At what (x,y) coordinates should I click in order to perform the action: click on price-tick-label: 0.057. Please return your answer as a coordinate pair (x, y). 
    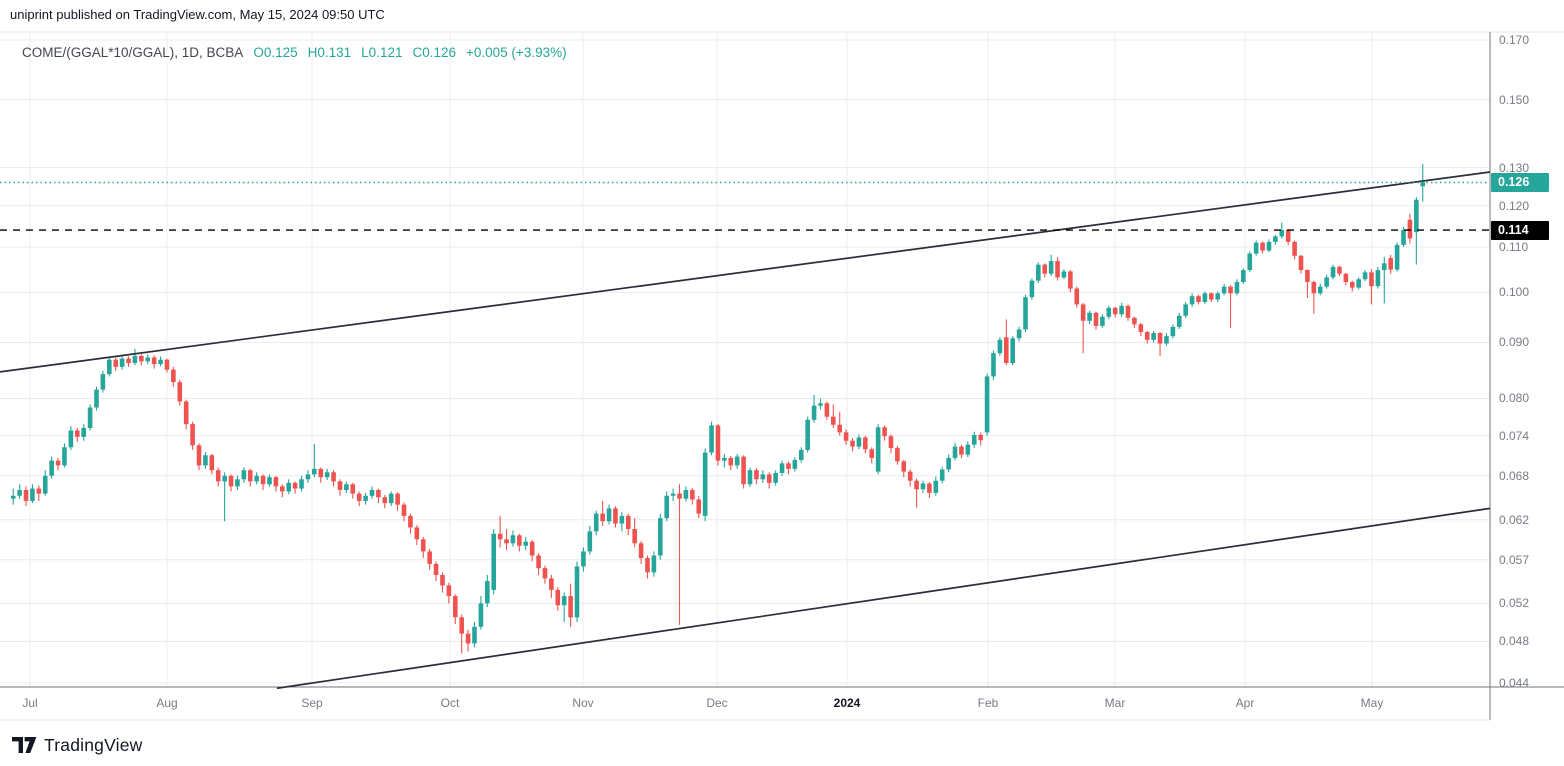
    Looking at the image, I should click on (1514, 559).